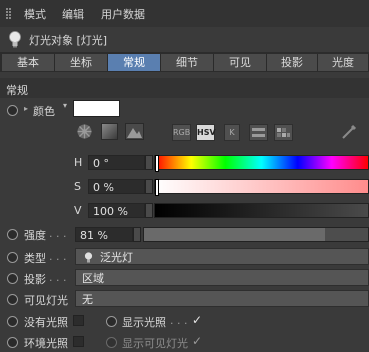 Image resolution: width=369 pixels, height=352 pixels. Describe the element at coordinates (12, 234) in the screenshot. I see `intensity-animate-radio` at that location.